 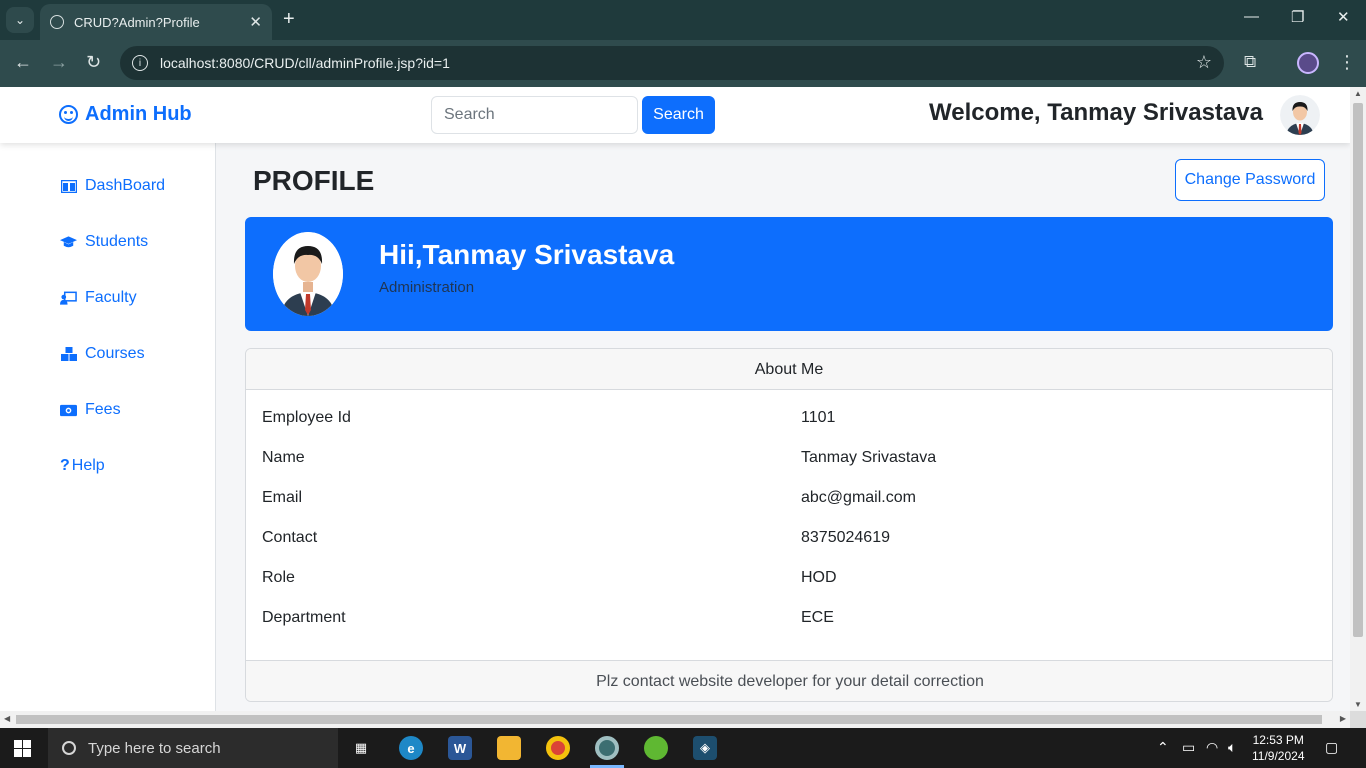 I want to click on detail-label: Department, so click(x=304, y=617).